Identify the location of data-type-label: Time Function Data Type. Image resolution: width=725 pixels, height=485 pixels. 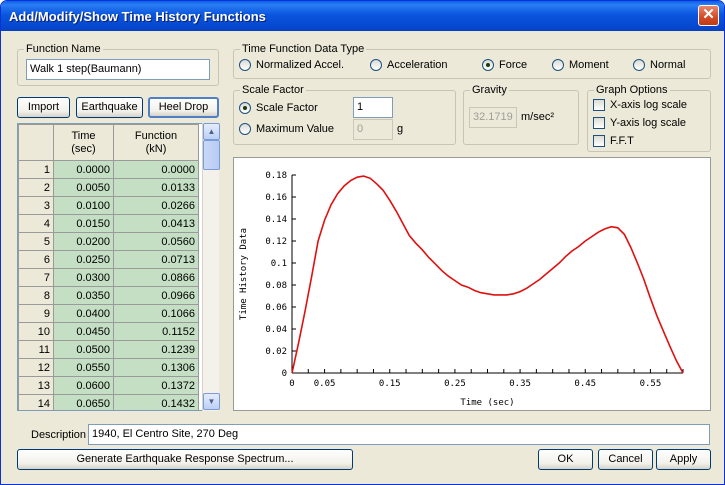
(303, 49).